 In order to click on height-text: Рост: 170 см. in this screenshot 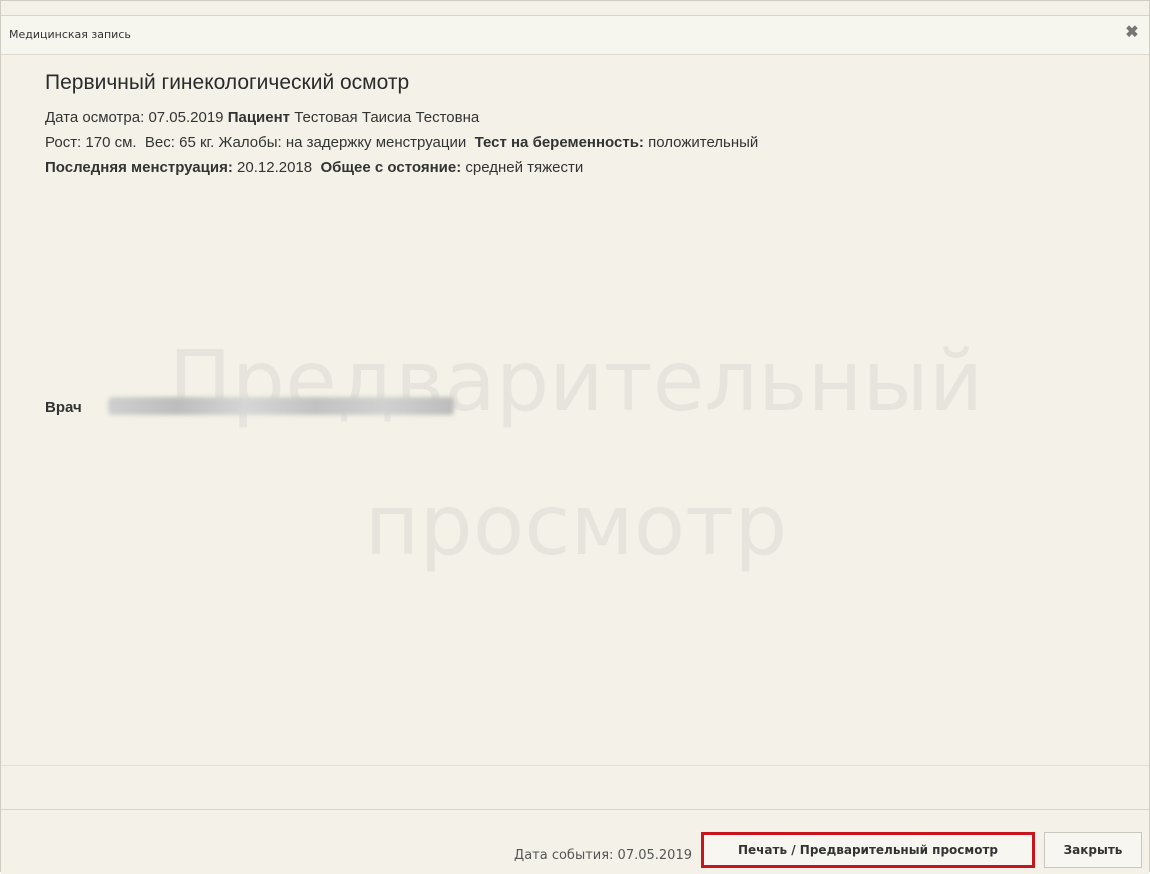, I will do `click(91, 142)`.